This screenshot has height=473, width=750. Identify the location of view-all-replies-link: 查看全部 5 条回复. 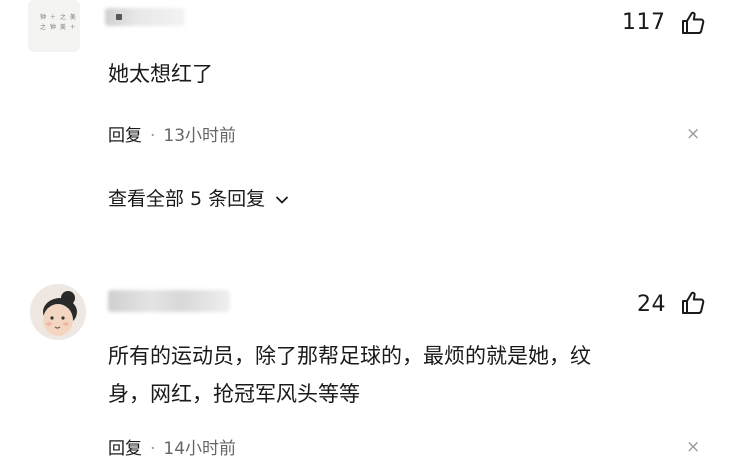
(198, 197).